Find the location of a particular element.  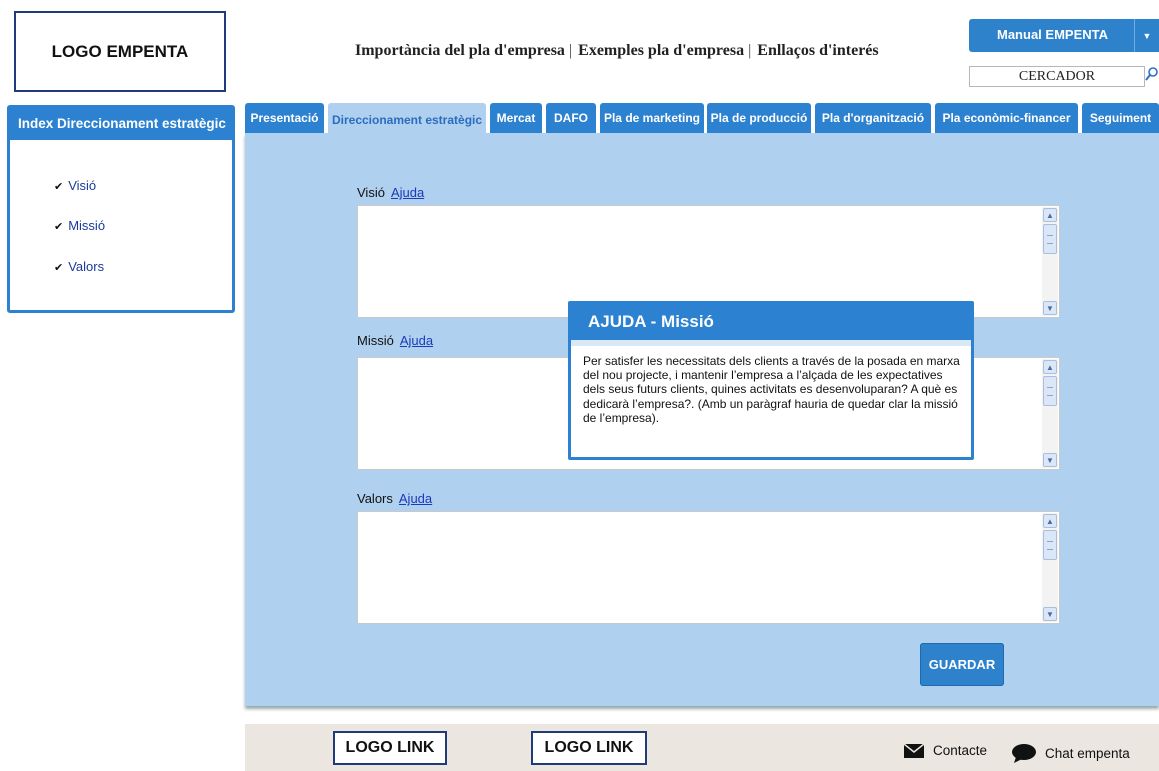

valors-textarea: ▲ ▼ is located at coordinates (708, 567).